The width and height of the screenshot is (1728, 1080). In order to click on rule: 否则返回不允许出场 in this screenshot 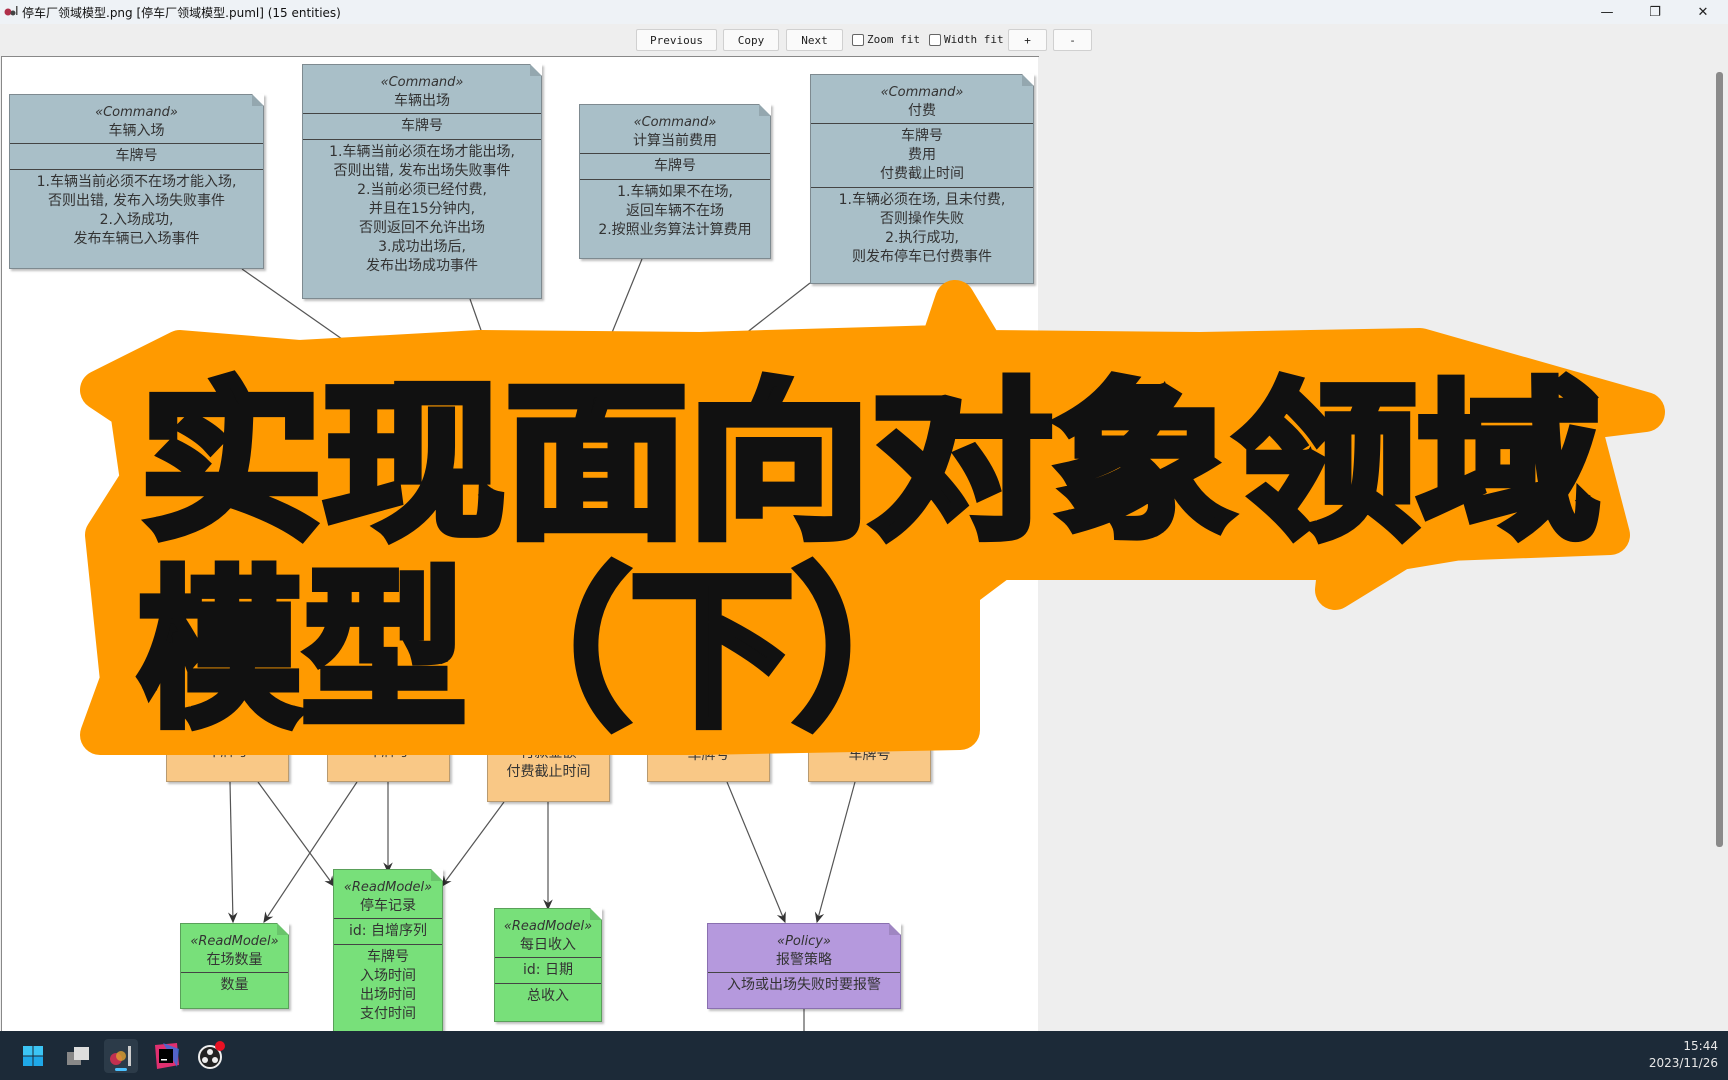, I will do `click(422, 228)`.